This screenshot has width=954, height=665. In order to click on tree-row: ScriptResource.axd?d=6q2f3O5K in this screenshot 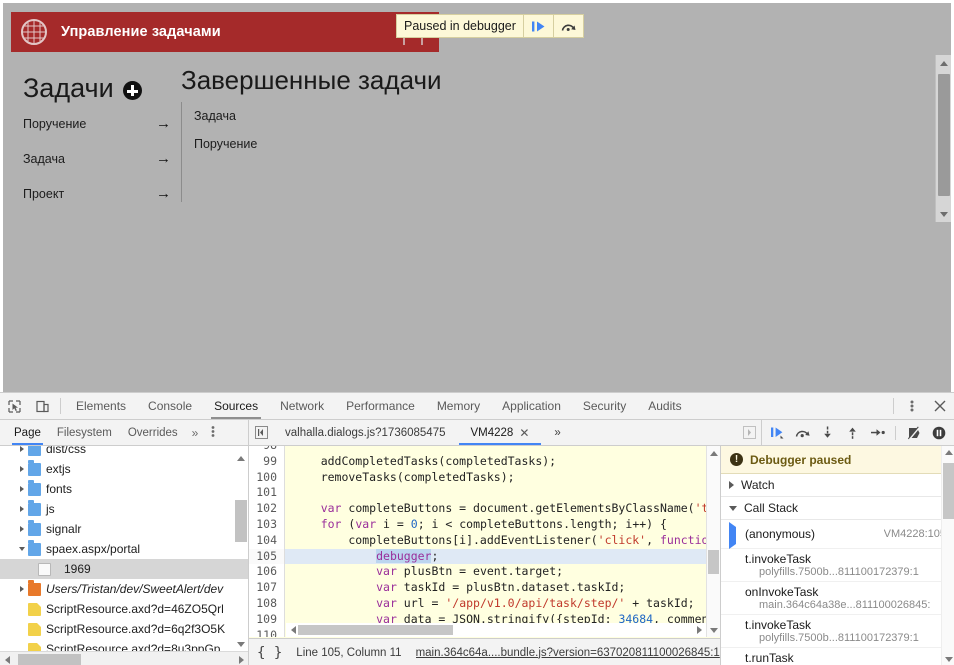, I will do `click(124, 629)`.